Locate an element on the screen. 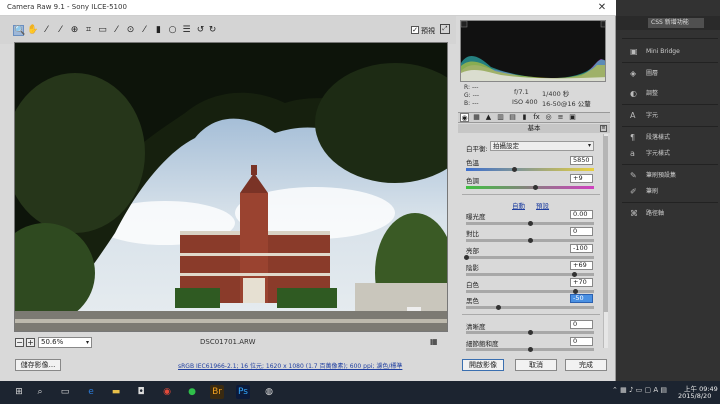 This screenshot has width=720, height=404. temperature-value: 5850 is located at coordinates (581, 160).